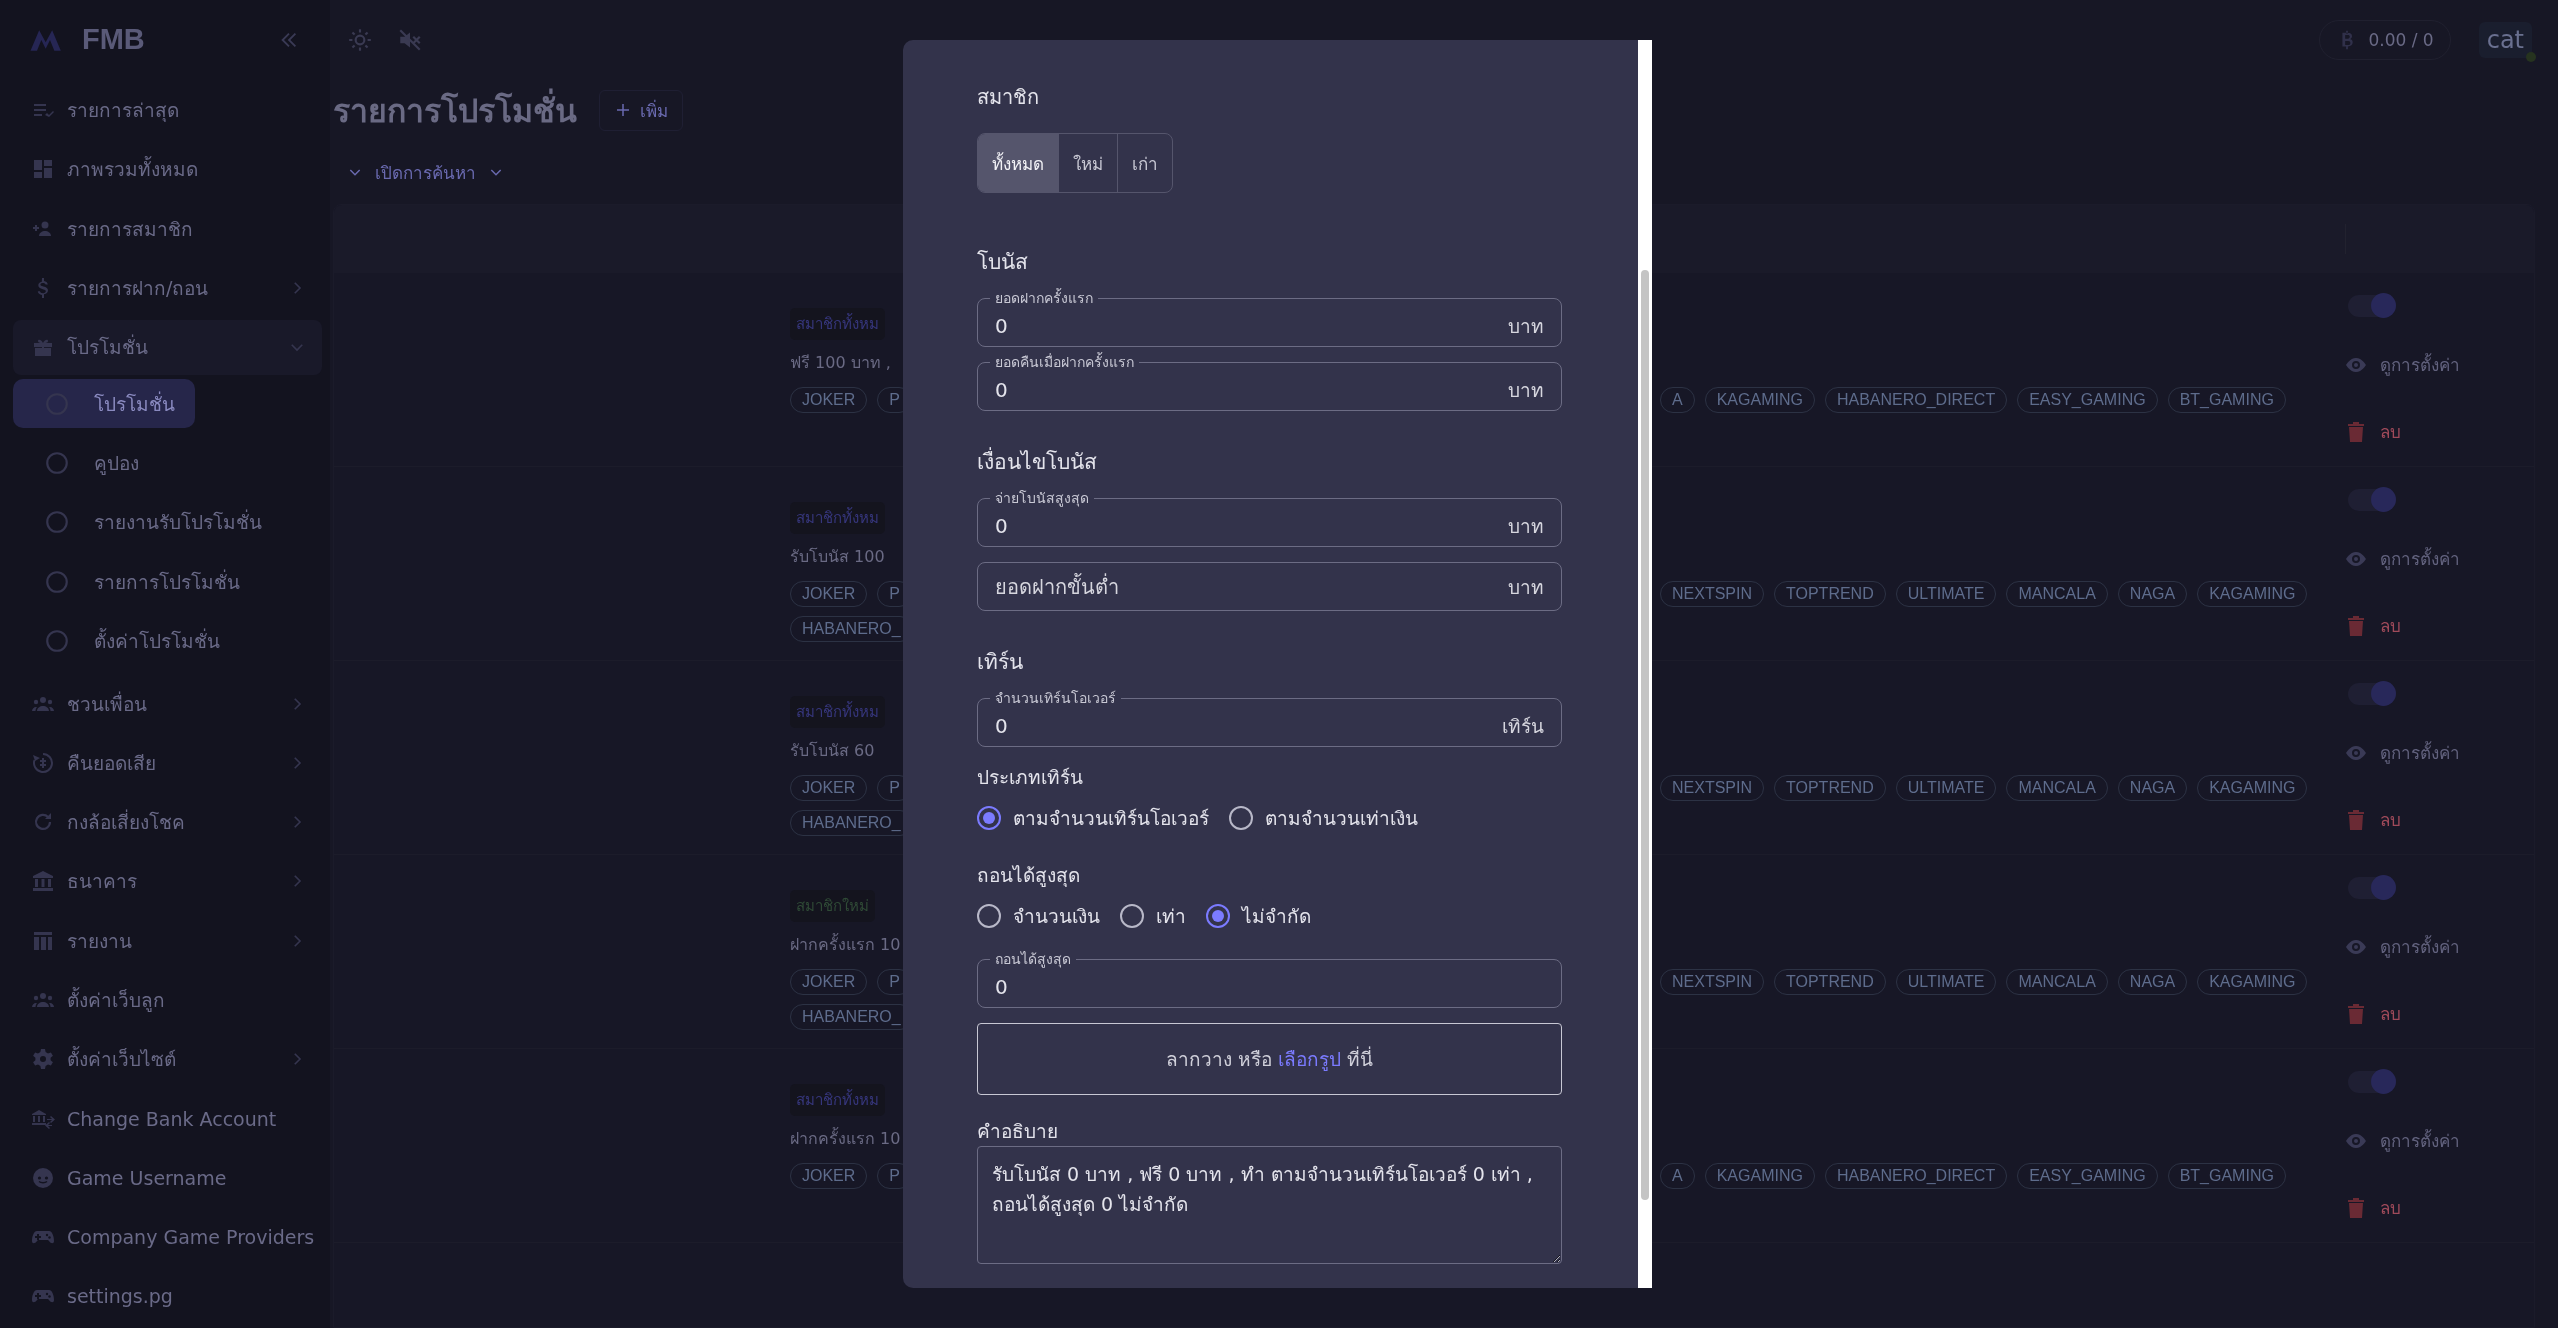 The width and height of the screenshot is (2558, 1328). I want to click on group-label: ประเภทเทิร์น, so click(1030, 777).